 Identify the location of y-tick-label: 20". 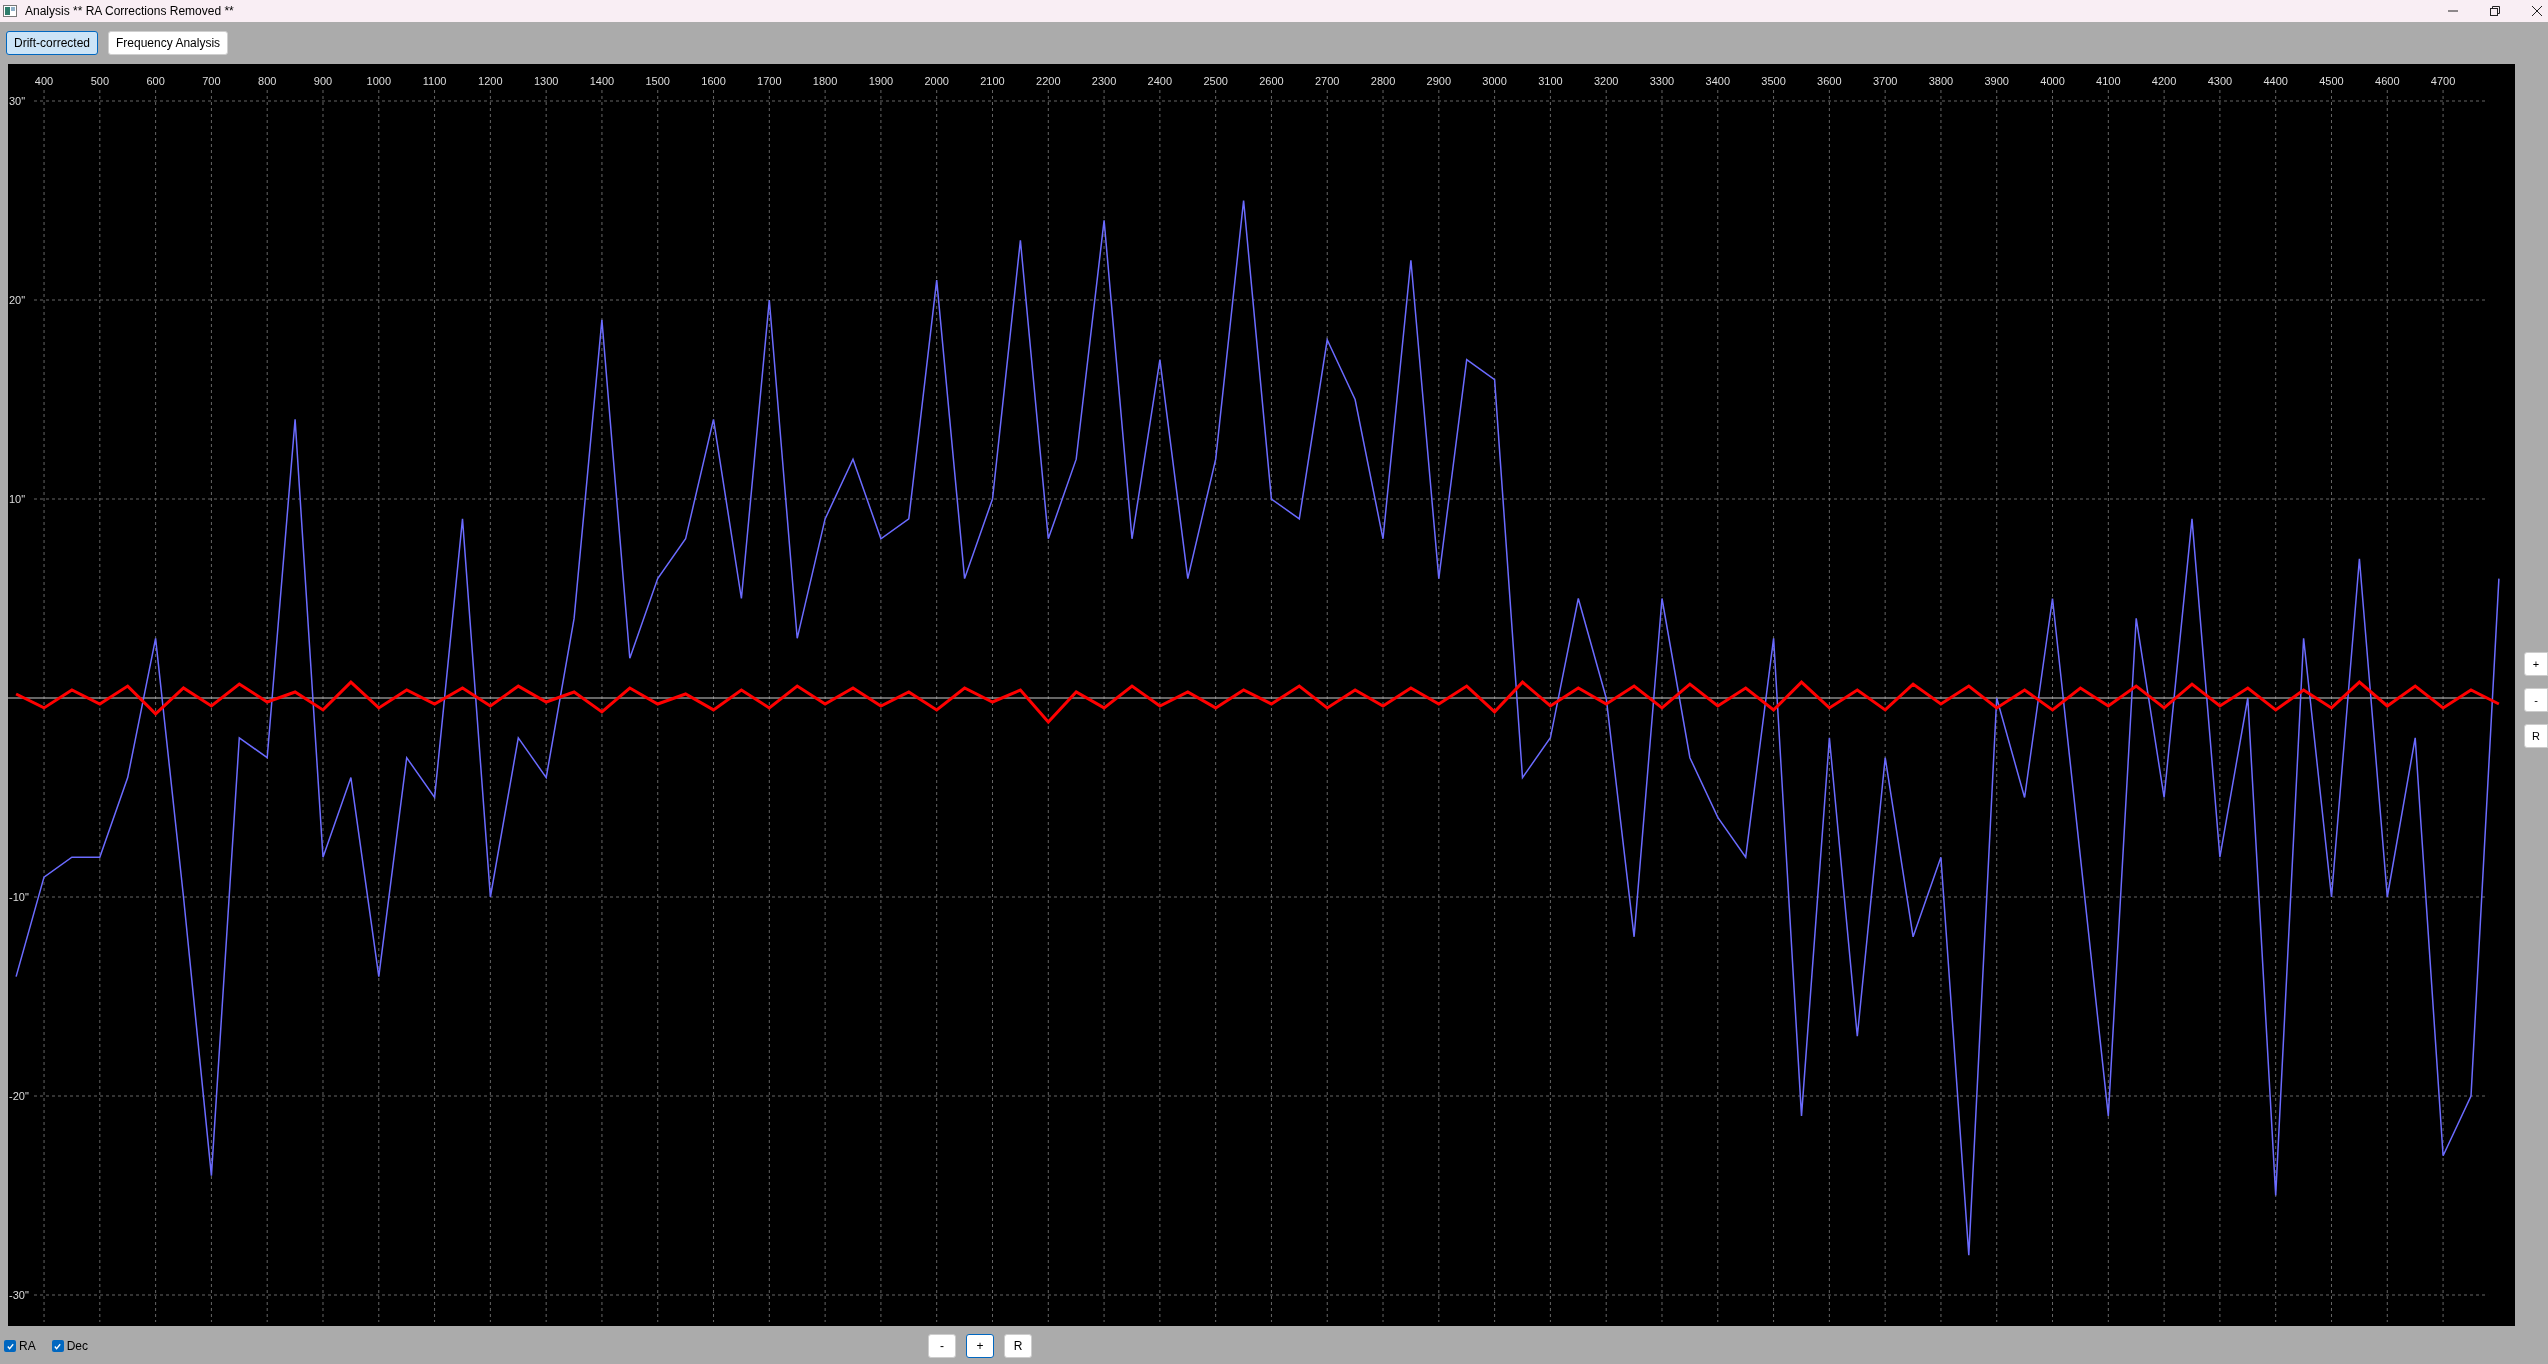
(17, 300).